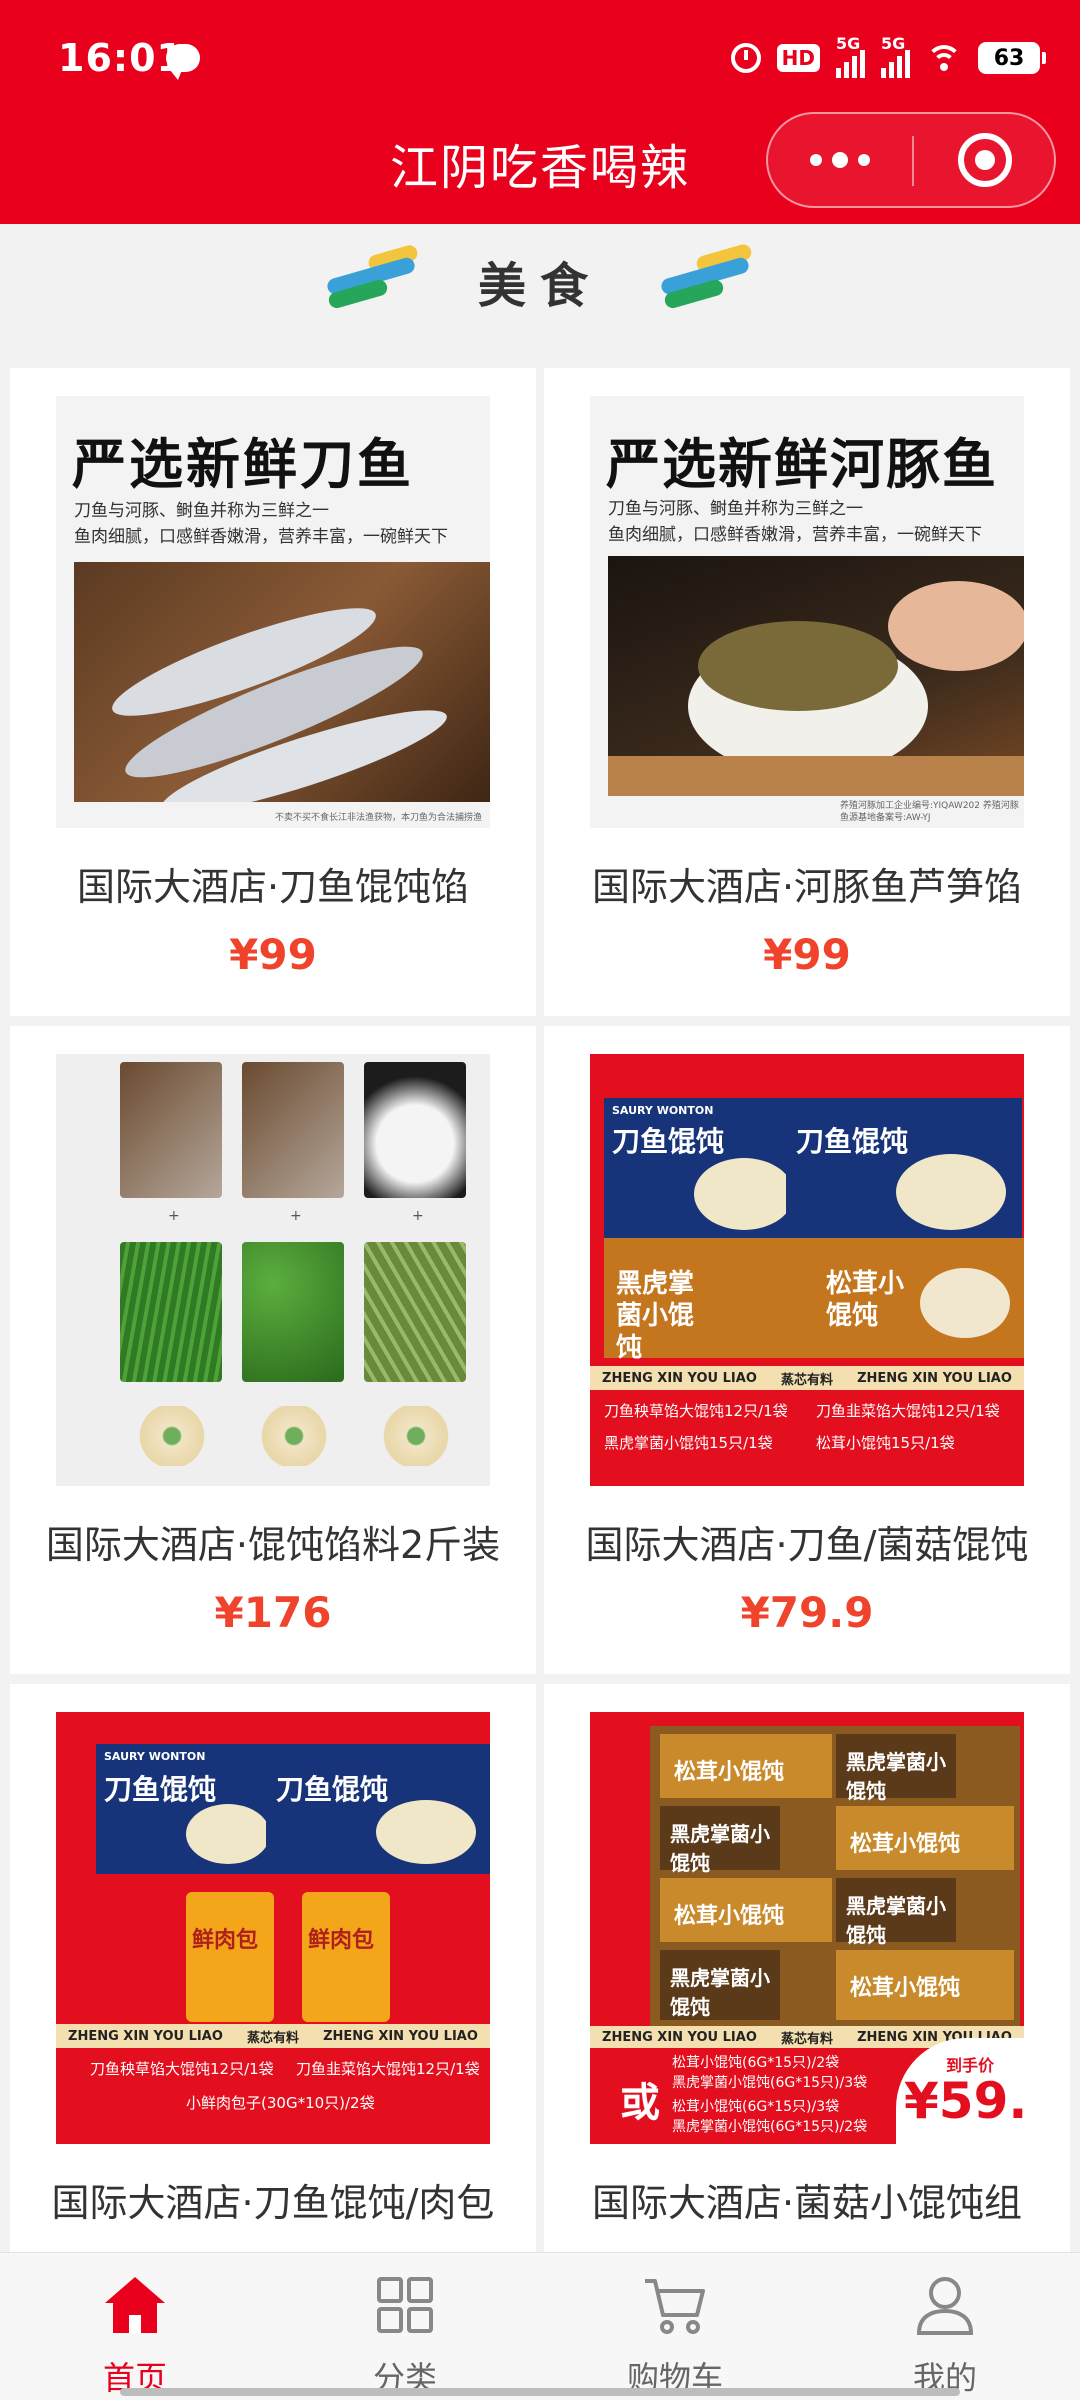 This screenshot has height=2400, width=1080. Describe the element at coordinates (539, 286) in the screenshot. I see `section-title: 美食` at that location.